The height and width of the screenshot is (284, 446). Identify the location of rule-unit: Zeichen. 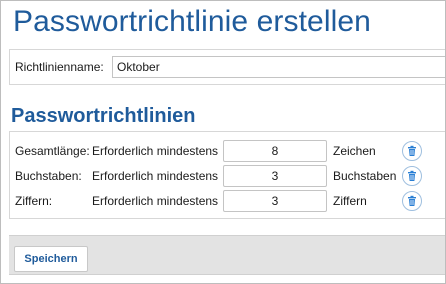
(354, 151).